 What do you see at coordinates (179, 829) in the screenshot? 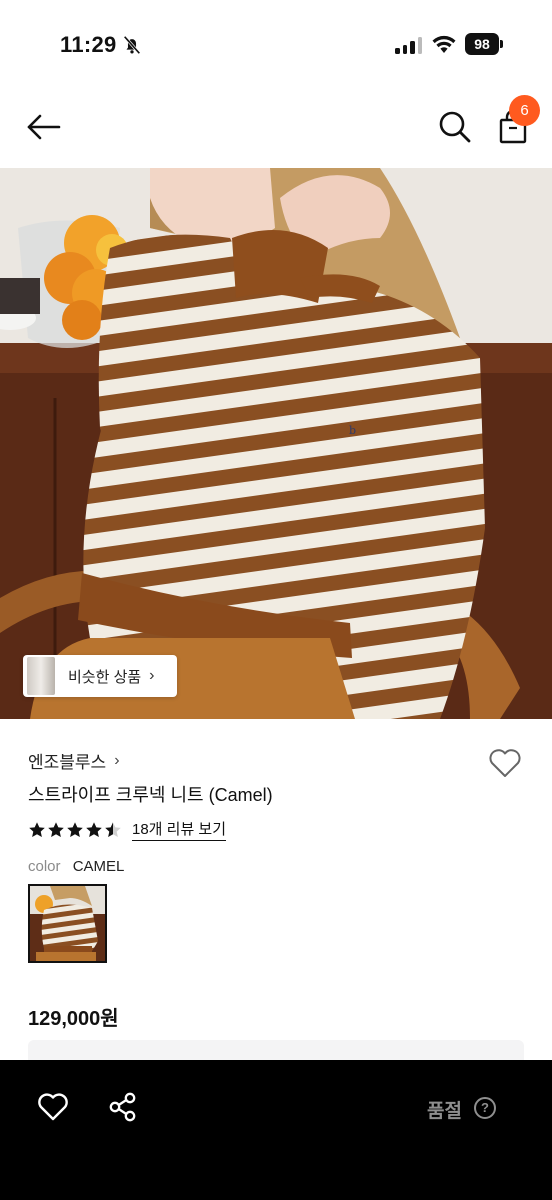
I see `review-link: 18개 리뷰 보기` at bounding box center [179, 829].